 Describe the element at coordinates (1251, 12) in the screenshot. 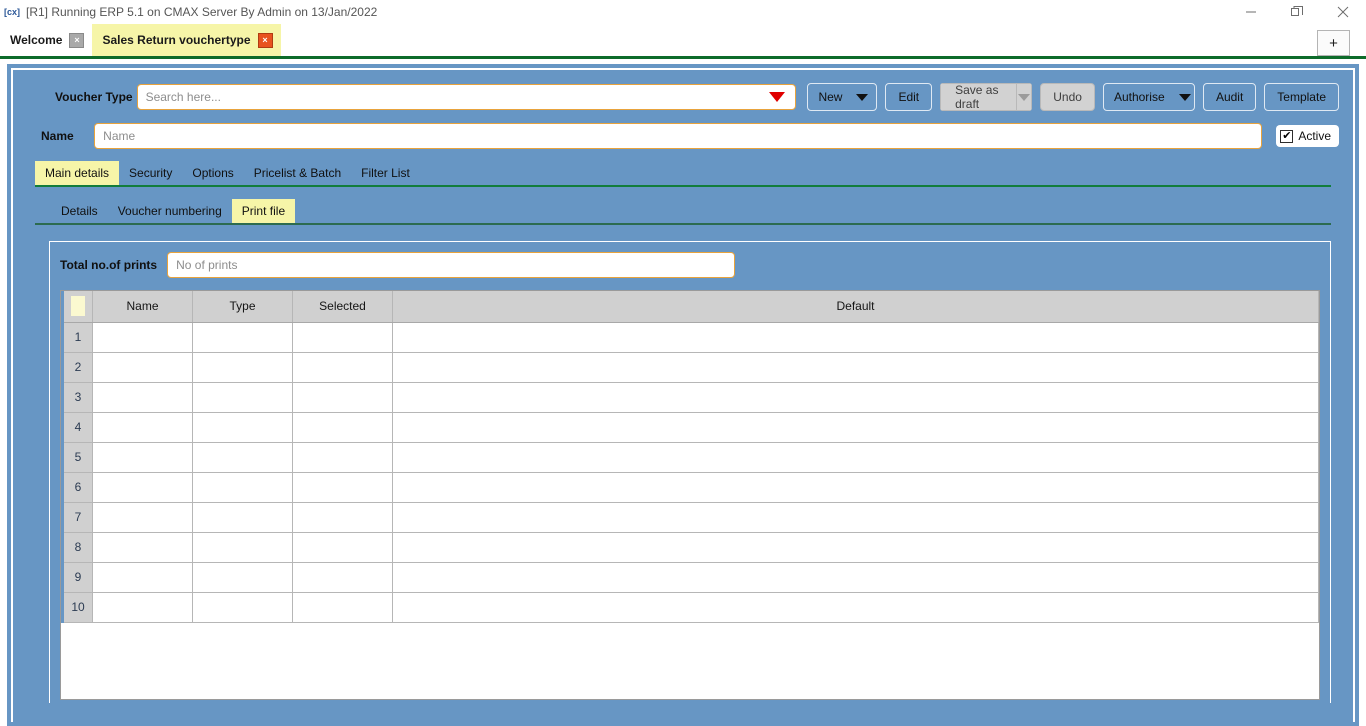

I see `minimize-icon` at that location.